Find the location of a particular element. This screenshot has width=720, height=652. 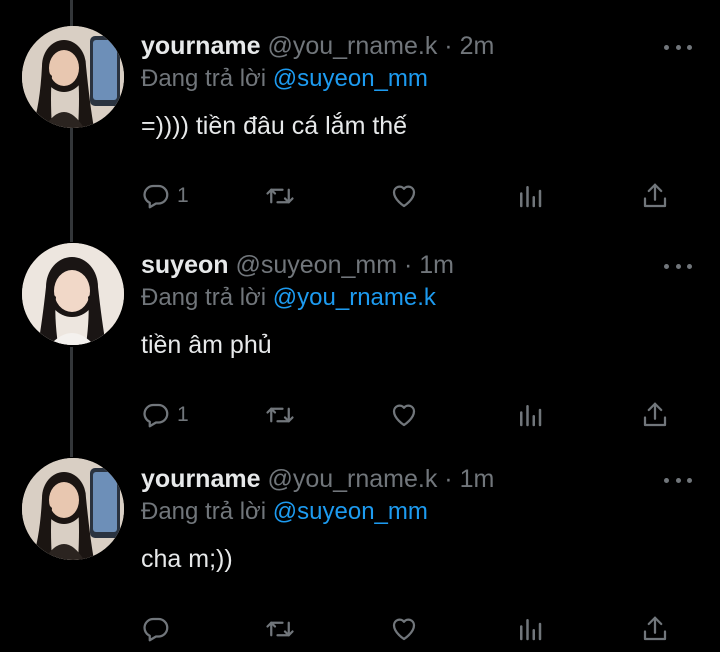

user-handle: @suyeon_mm is located at coordinates (316, 265).